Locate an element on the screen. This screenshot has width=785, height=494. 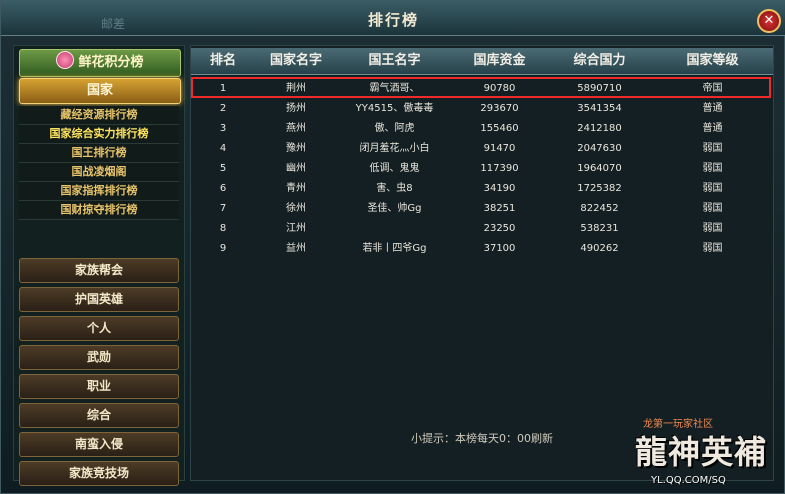
sidebar-sub-item: 国家指挥排行榜 is located at coordinates (99, 191).